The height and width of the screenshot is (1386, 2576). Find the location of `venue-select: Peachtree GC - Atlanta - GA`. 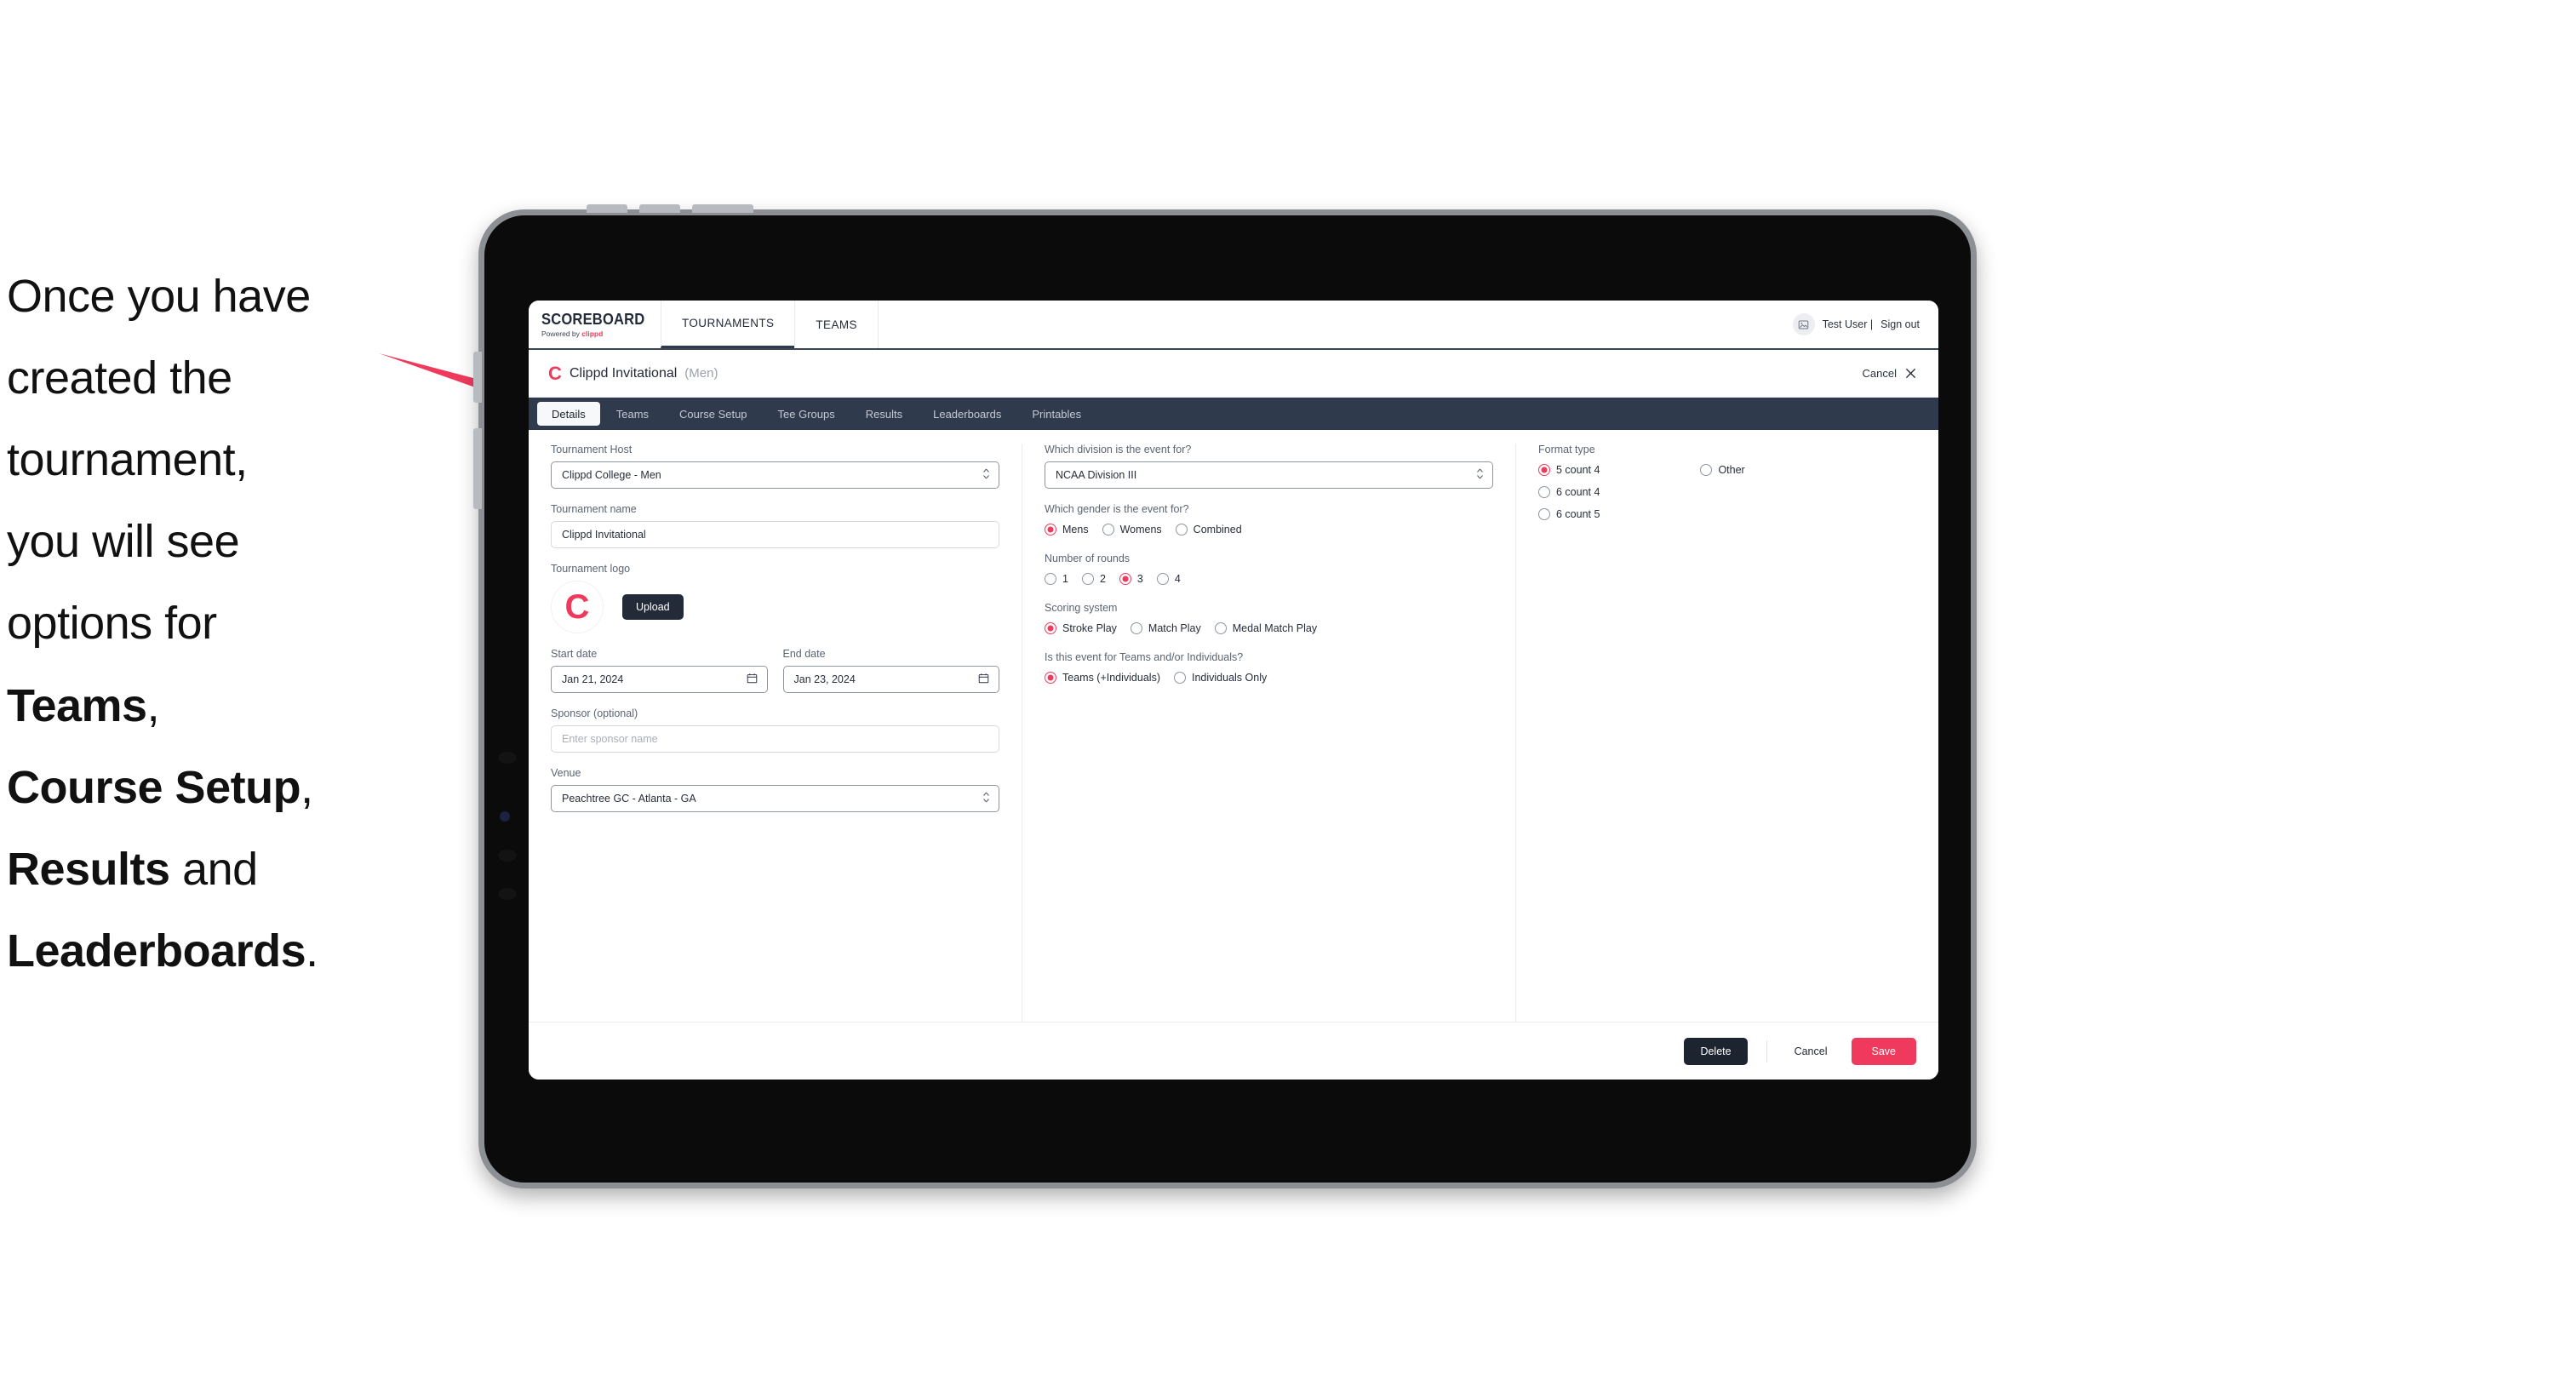

venue-select: Peachtree GC - Atlanta - GA is located at coordinates (775, 798).